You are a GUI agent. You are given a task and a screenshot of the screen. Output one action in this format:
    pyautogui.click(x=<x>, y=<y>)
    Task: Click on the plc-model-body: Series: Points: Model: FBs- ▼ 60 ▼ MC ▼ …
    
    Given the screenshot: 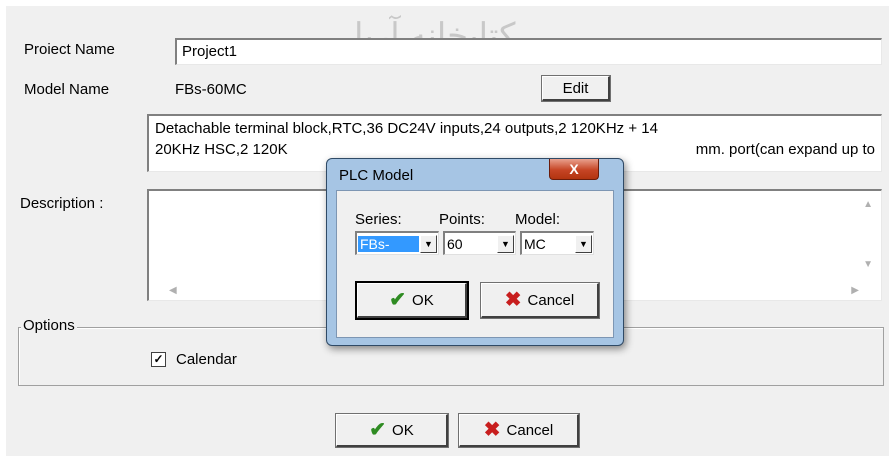 What is the action you would take?
    pyautogui.click(x=475, y=264)
    